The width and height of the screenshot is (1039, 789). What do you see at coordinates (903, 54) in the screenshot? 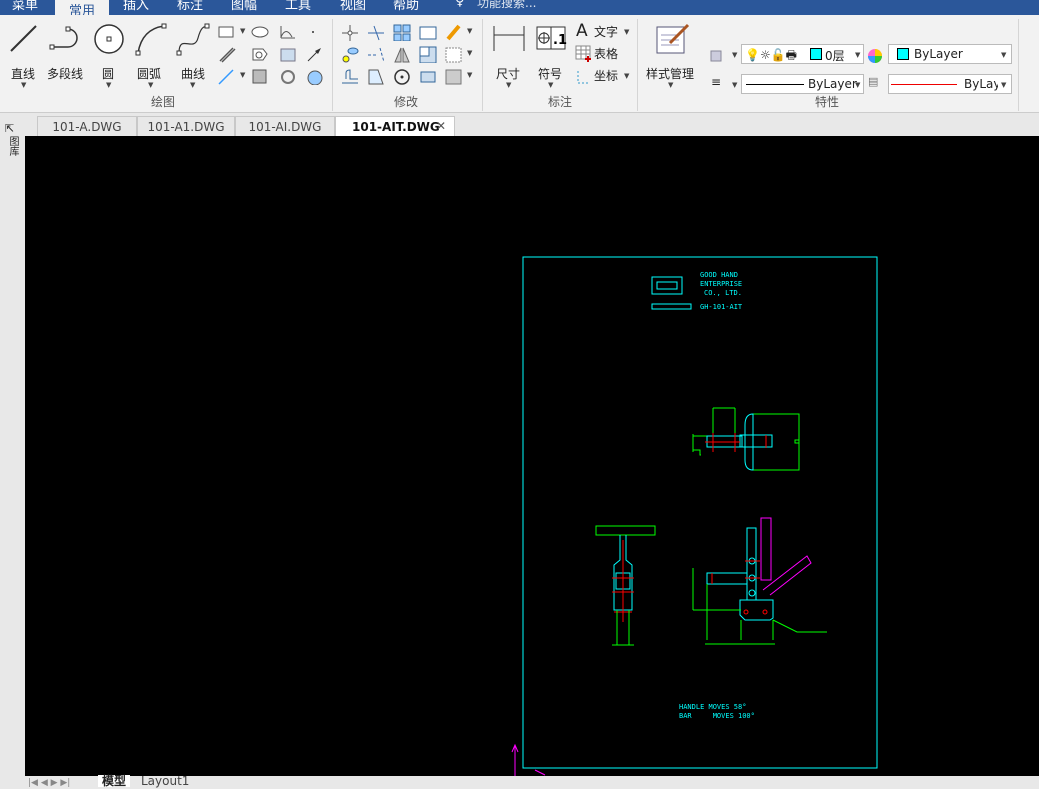
I see `color-swatch` at bounding box center [903, 54].